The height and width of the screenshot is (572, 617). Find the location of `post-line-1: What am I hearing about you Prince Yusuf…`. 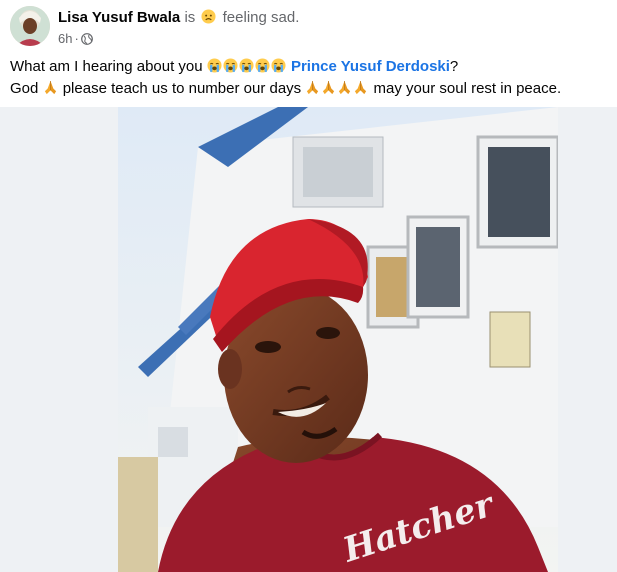

post-line-1: What am I hearing about you Prince Yusuf… is located at coordinates (310, 67).